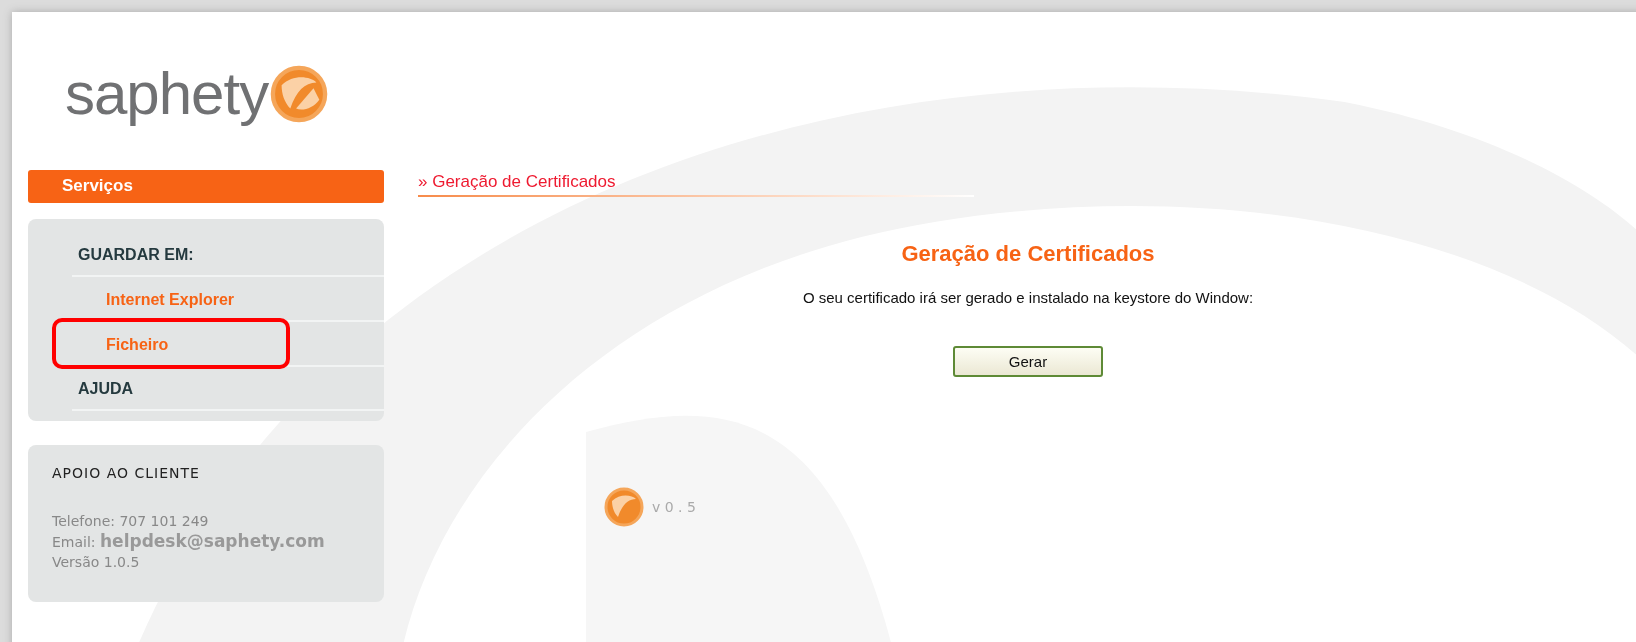 This screenshot has height=642, width=1636. What do you see at coordinates (206, 186) in the screenshot?
I see `sidebar-header: Serviços` at bounding box center [206, 186].